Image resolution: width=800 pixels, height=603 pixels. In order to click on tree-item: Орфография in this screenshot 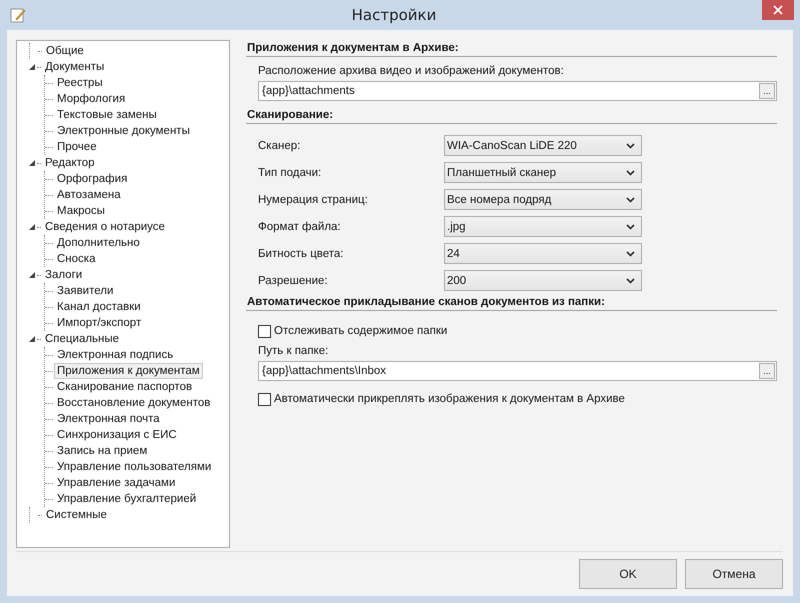, I will do `click(92, 179)`.